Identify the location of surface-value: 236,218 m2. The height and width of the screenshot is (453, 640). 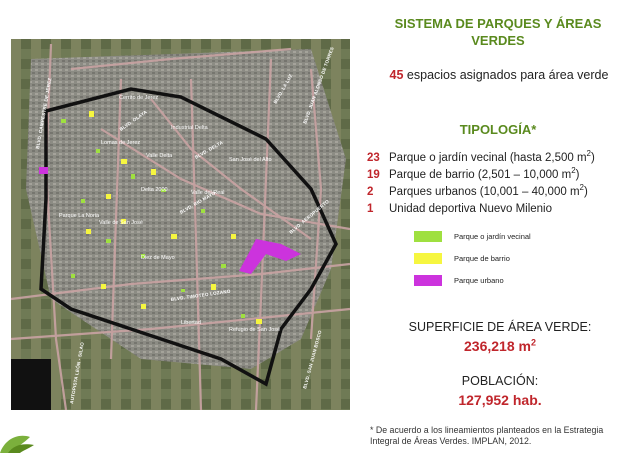
(500, 346).